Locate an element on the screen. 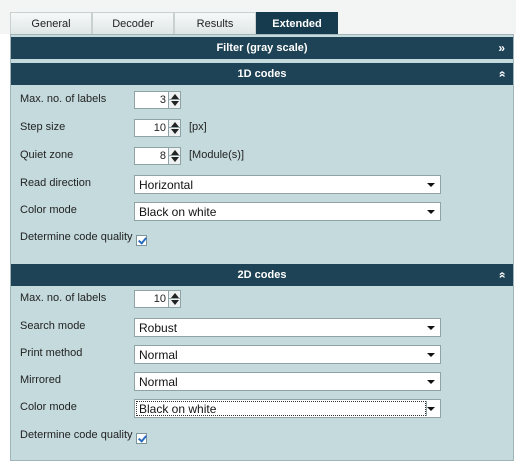 Image resolution: width=516 pixels, height=463 pixels. tab-results: Results is located at coordinates (215, 23).